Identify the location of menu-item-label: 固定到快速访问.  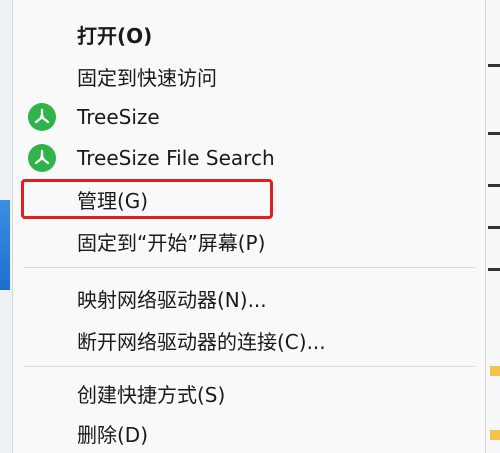
(147, 77).